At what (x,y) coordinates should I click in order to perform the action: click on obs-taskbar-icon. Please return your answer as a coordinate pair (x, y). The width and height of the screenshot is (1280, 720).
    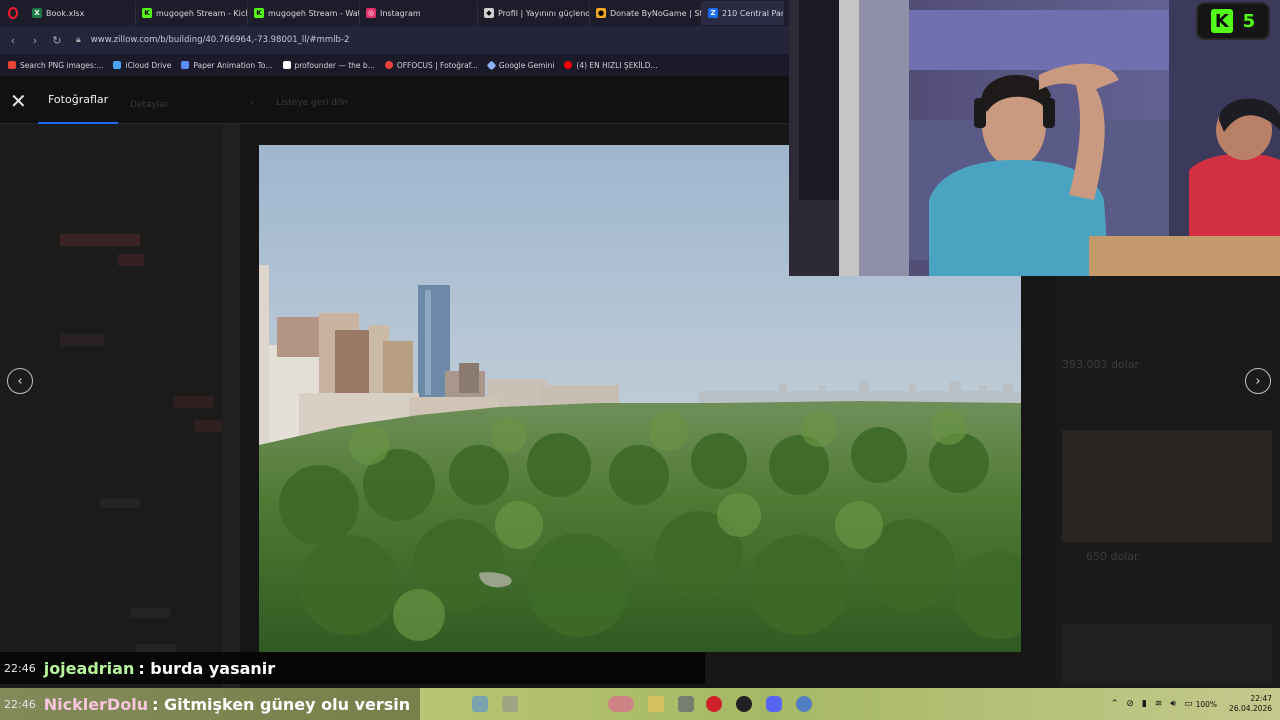
    Looking at the image, I should click on (744, 704).